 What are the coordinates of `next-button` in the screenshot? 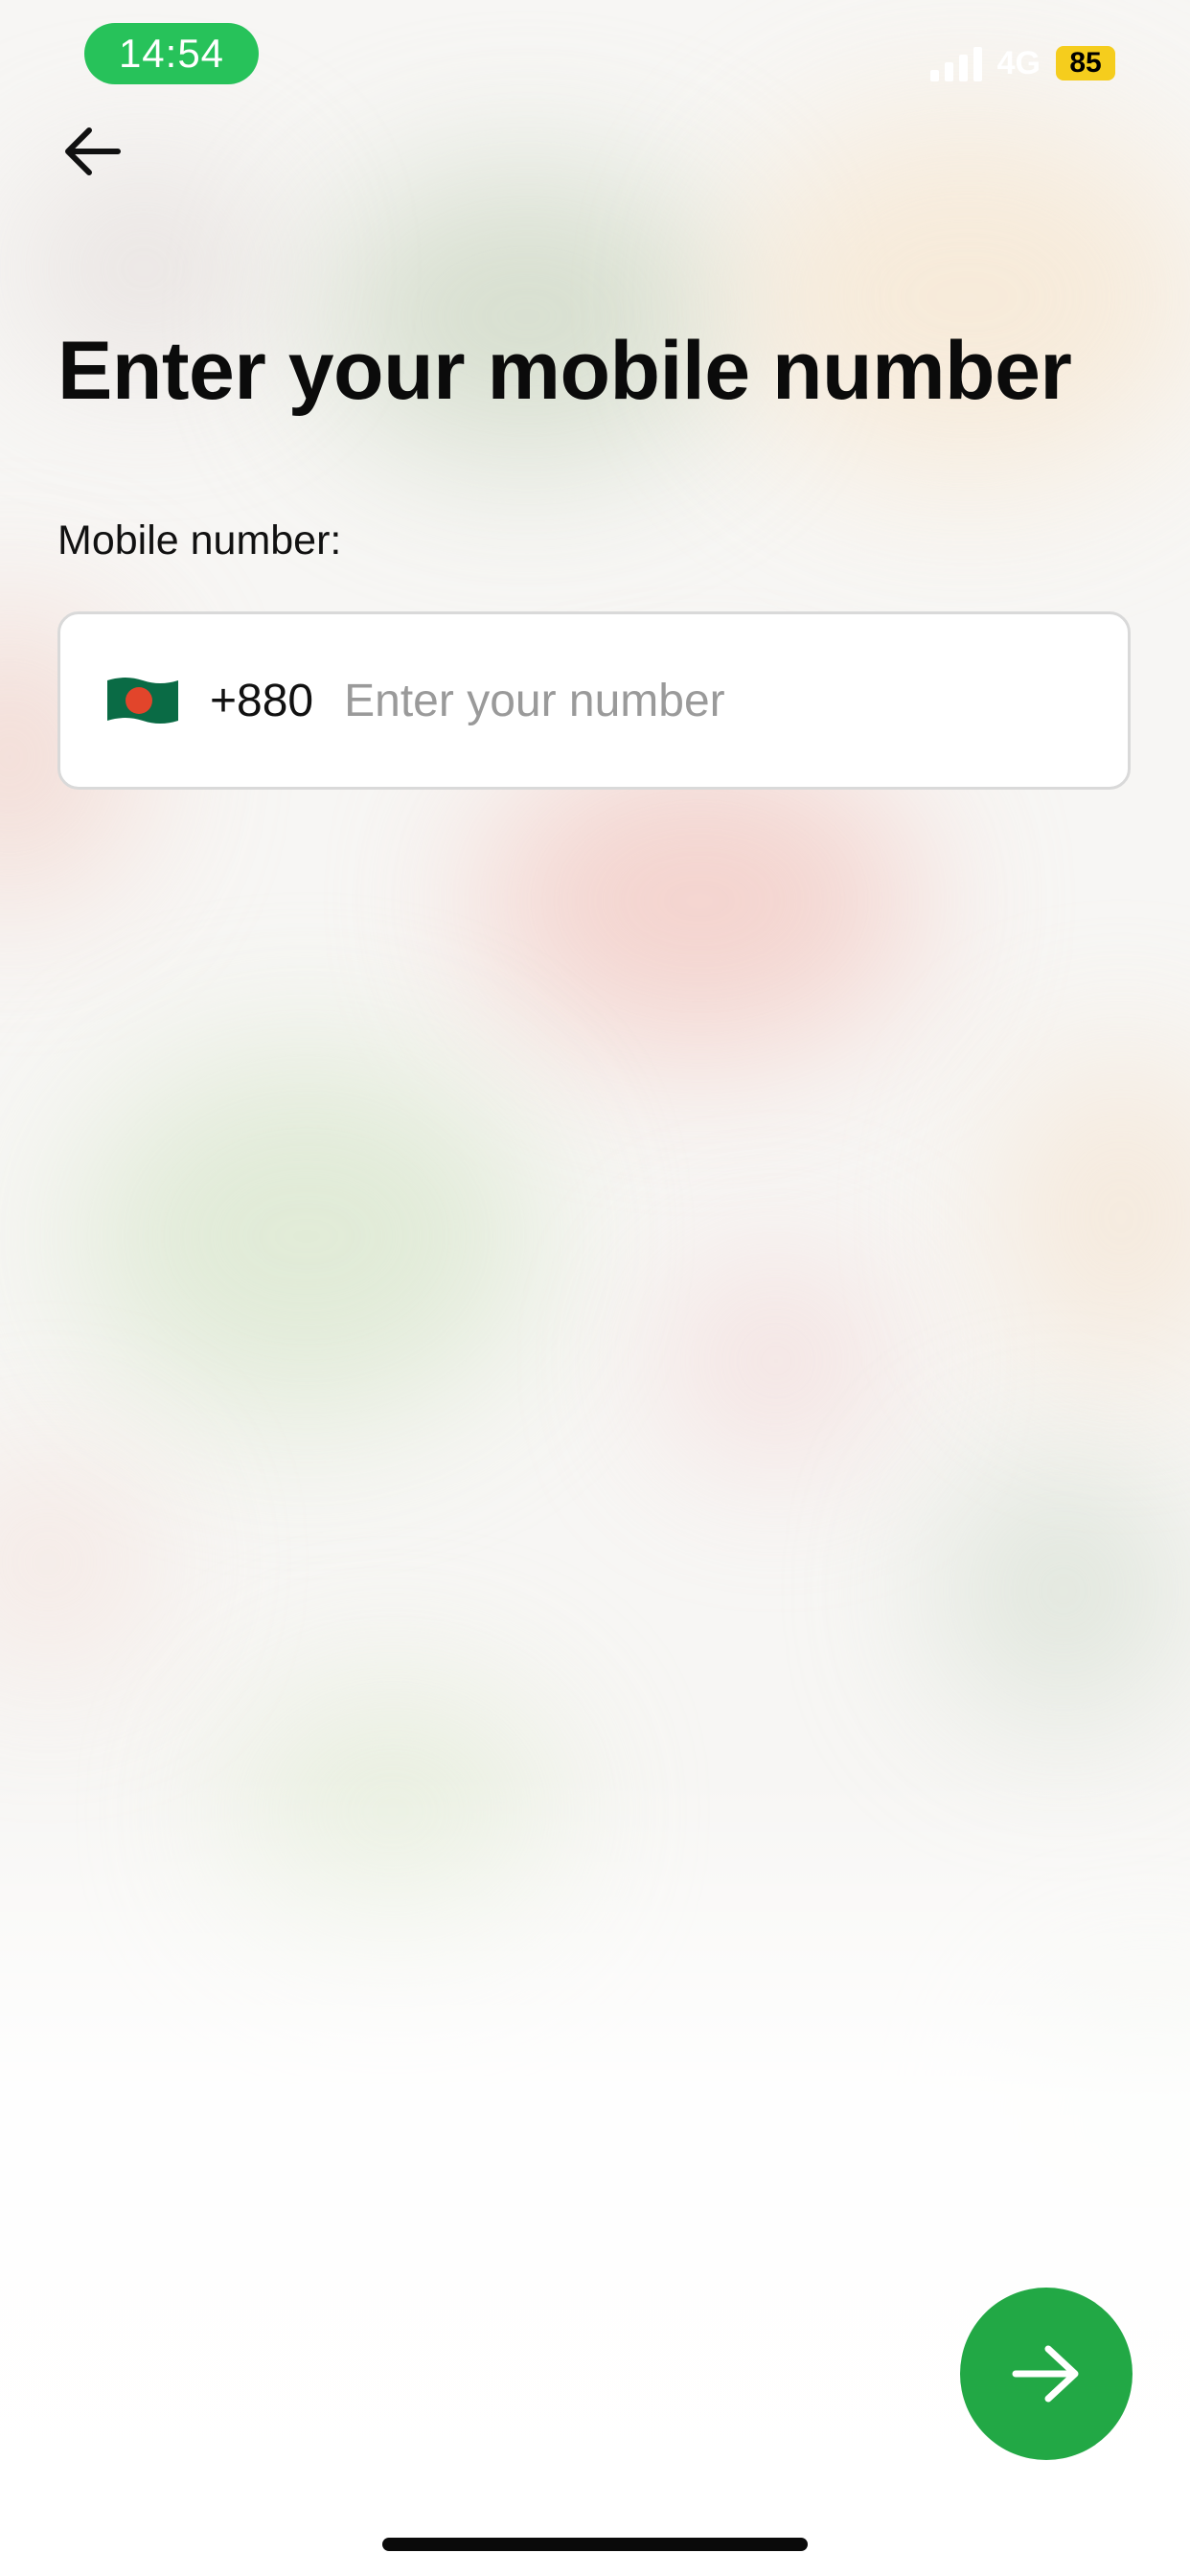 It's located at (1046, 2374).